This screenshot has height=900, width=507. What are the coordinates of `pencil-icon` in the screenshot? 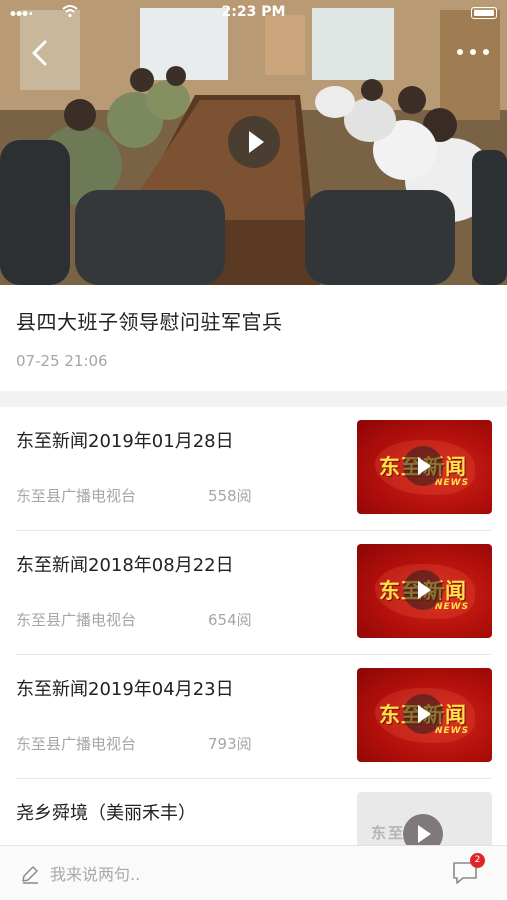 It's located at (30, 875).